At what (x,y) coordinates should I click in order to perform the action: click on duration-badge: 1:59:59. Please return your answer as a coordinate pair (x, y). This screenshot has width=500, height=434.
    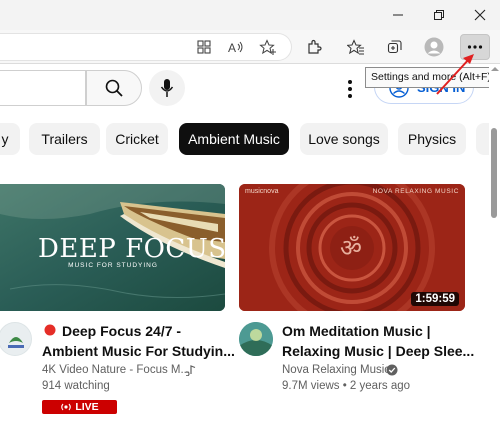
    Looking at the image, I should click on (435, 299).